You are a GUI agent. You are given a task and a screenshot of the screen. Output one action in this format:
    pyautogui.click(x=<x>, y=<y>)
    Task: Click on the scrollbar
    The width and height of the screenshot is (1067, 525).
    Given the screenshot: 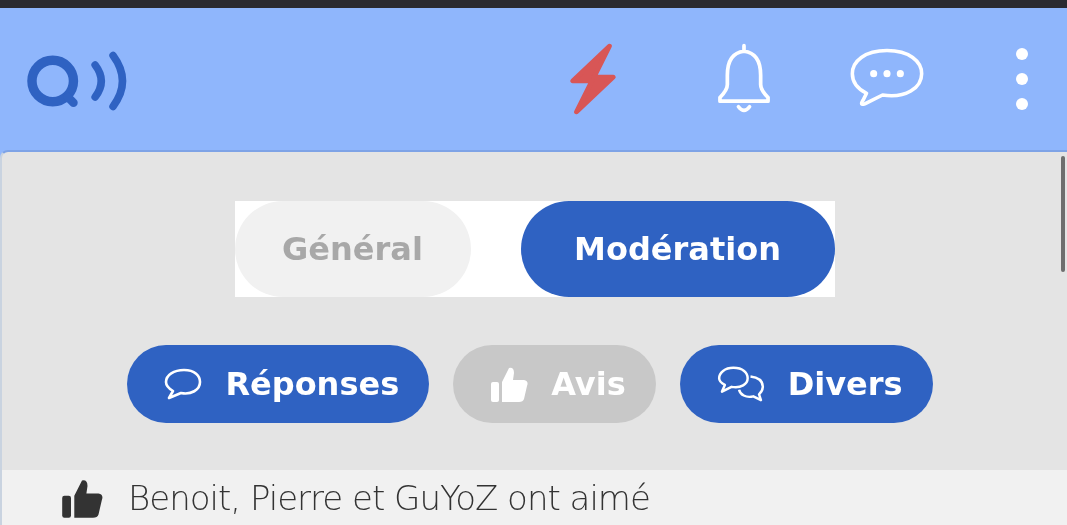 What is the action you would take?
    pyautogui.click(x=1063, y=214)
    